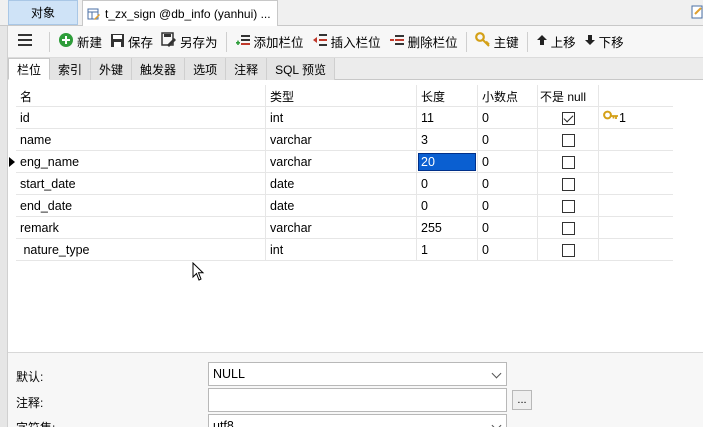 The width and height of the screenshot is (703, 427). I want to click on table-design-icon, so click(94, 14).